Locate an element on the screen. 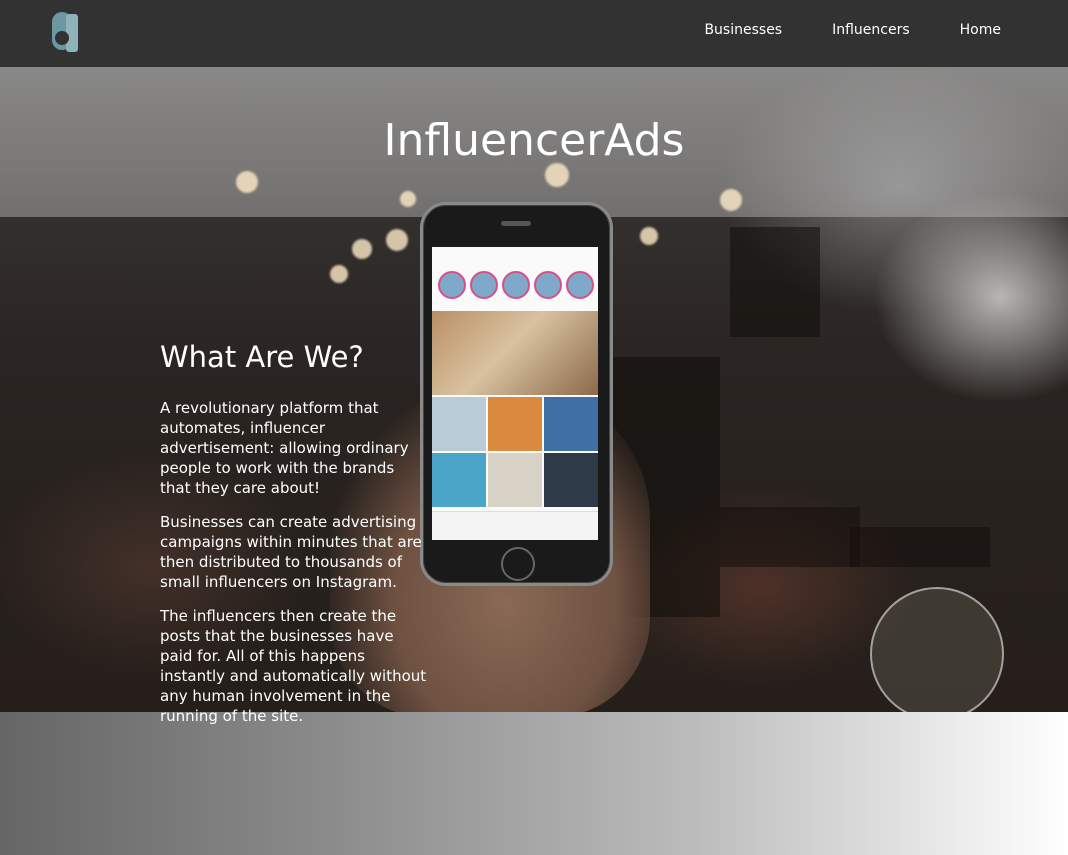 The height and width of the screenshot is (855, 1068). nav-influencers-link: Influencers is located at coordinates (871, 30).